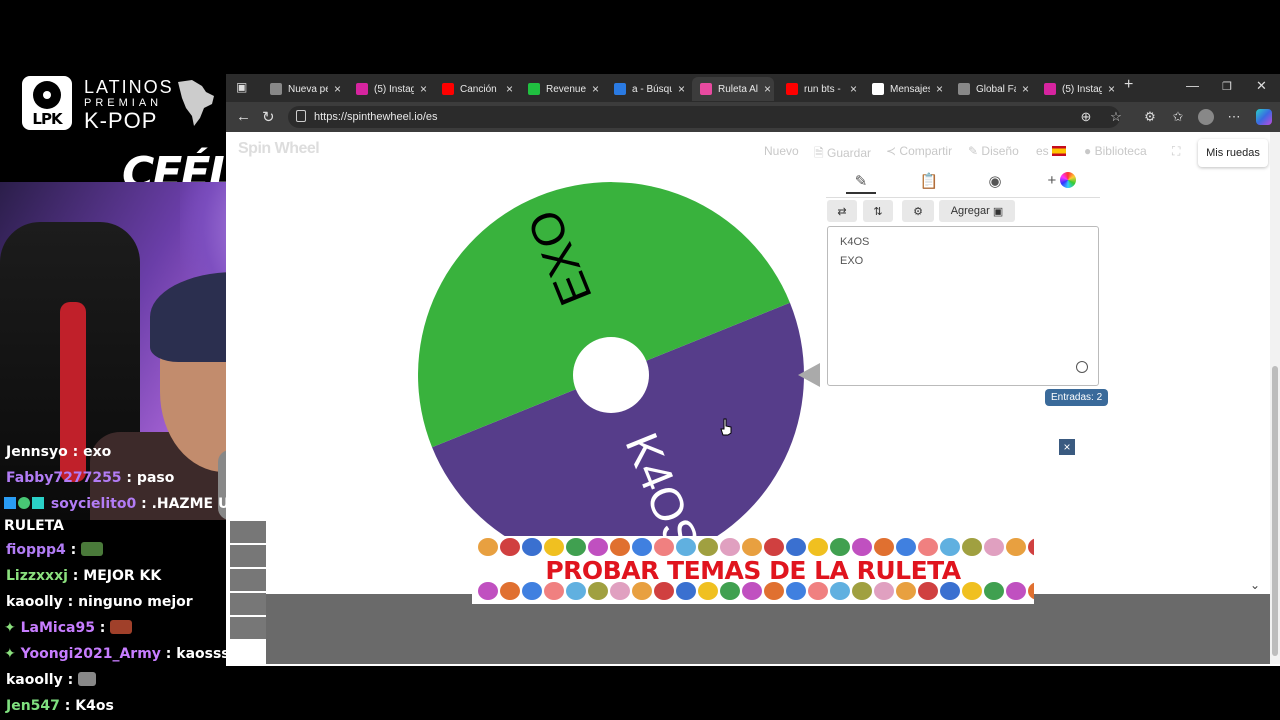 Image resolution: width=1280 pixels, height=720 pixels. I want to click on chevron-down-icon: ⌄, so click(1255, 585).